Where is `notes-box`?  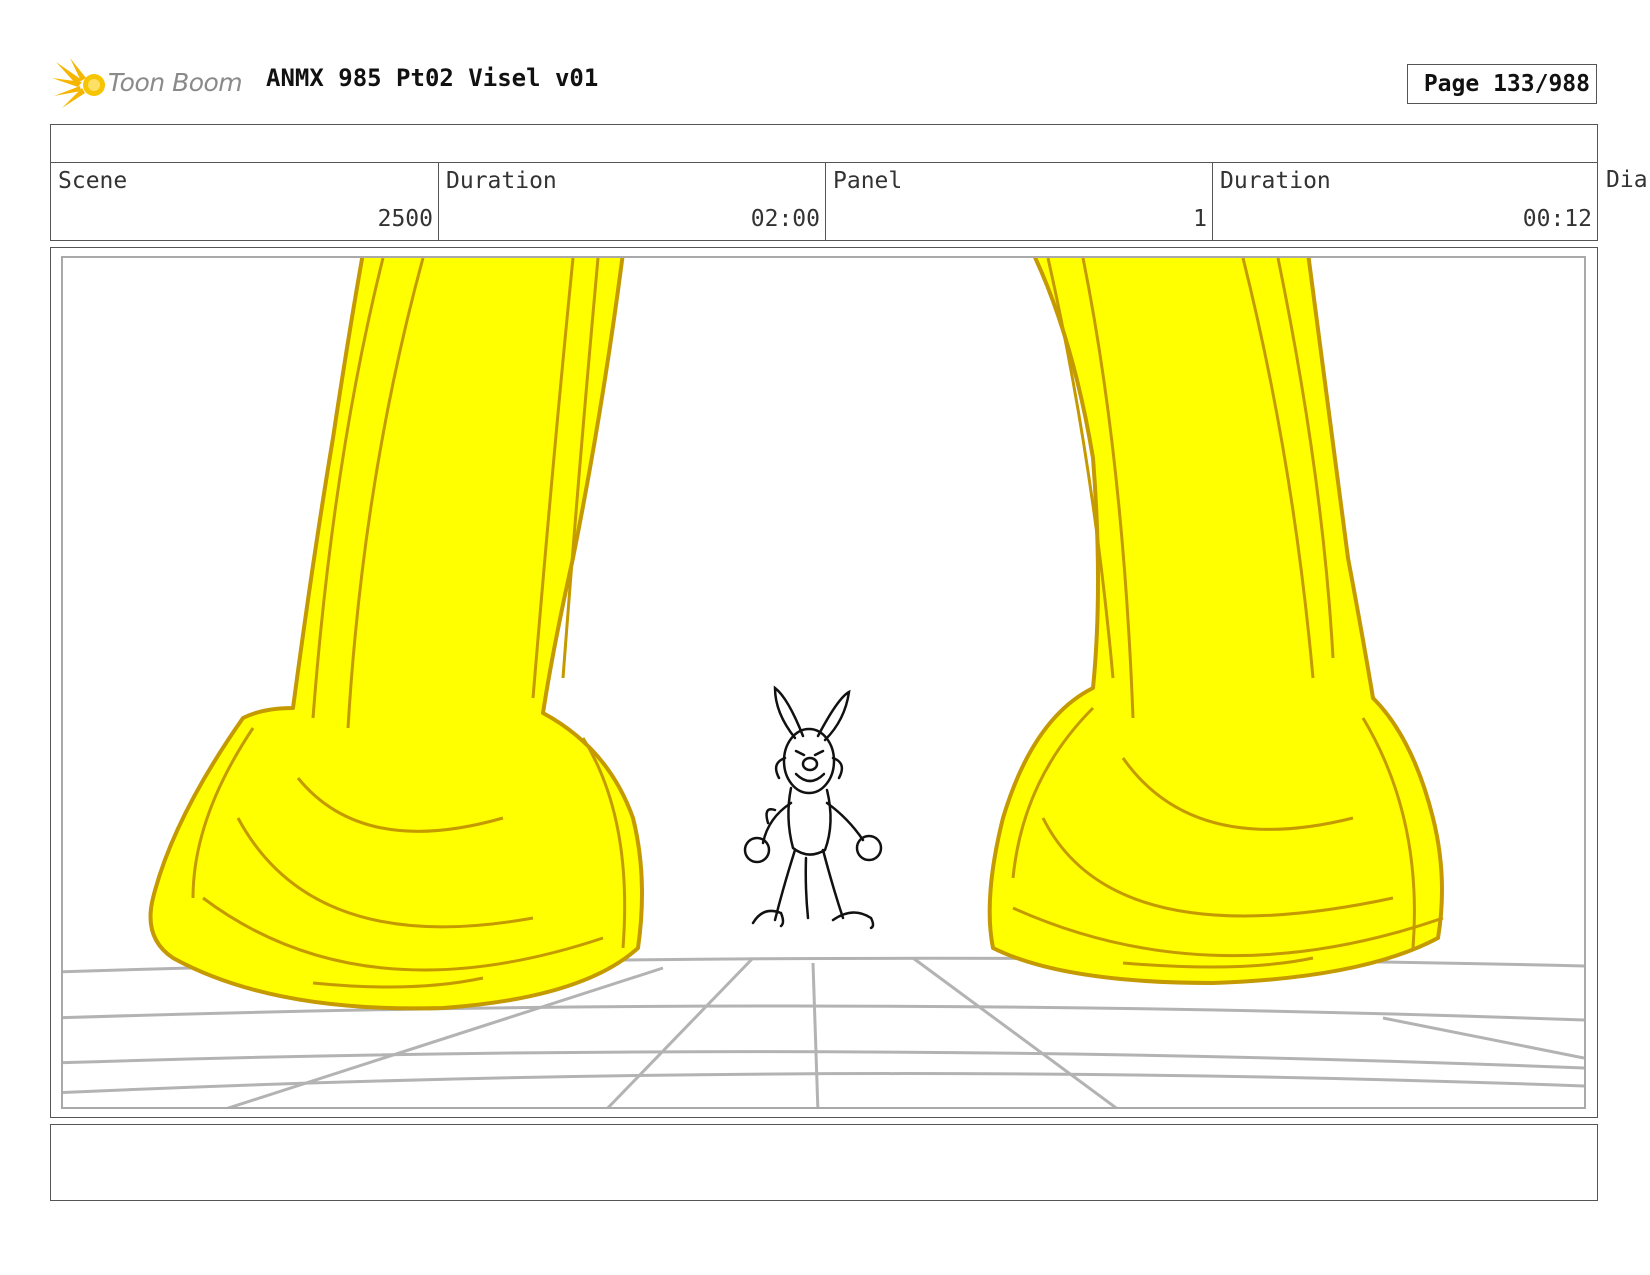 notes-box is located at coordinates (824, 1162).